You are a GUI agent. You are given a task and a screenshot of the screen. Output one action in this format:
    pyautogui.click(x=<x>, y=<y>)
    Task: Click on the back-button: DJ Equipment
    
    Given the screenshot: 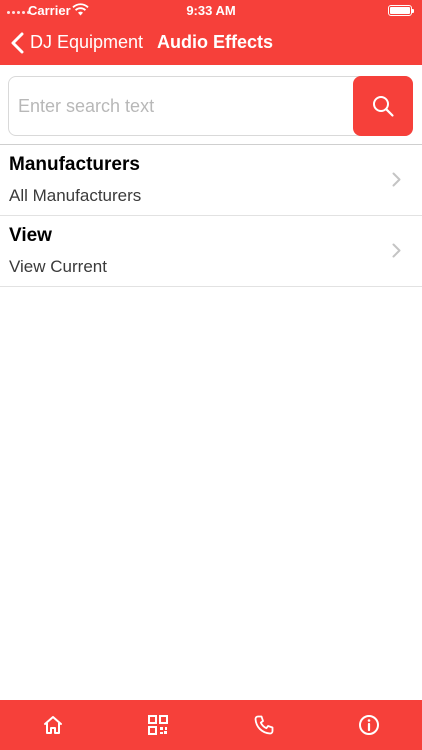 What is the action you would take?
    pyautogui.click(x=76, y=42)
    